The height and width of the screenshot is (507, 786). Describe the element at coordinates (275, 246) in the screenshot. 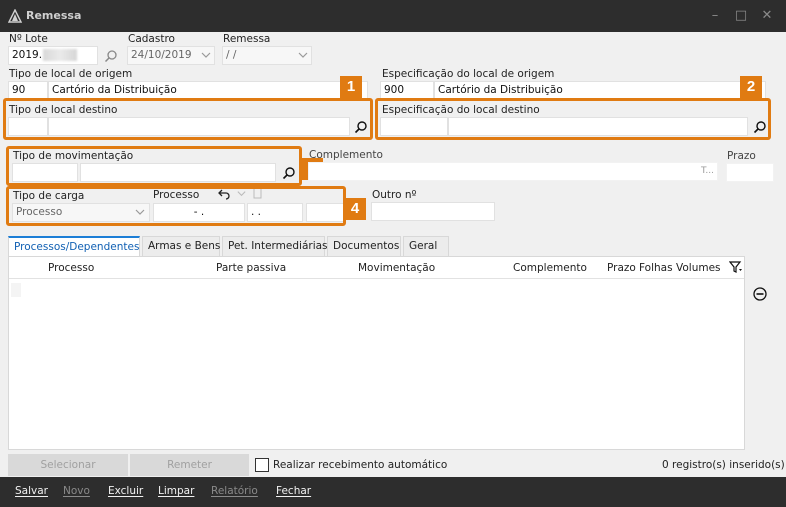

I see `tab-pet-intermediarias: Pet. Intermediárias` at that location.